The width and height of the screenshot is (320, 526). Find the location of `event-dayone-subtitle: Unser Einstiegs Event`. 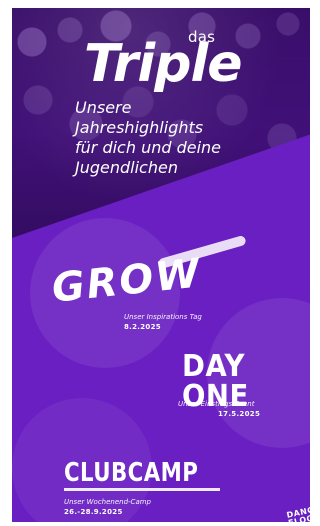

event-dayone-subtitle: Unser Einstiegs Event is located at coordinates (216, 404).